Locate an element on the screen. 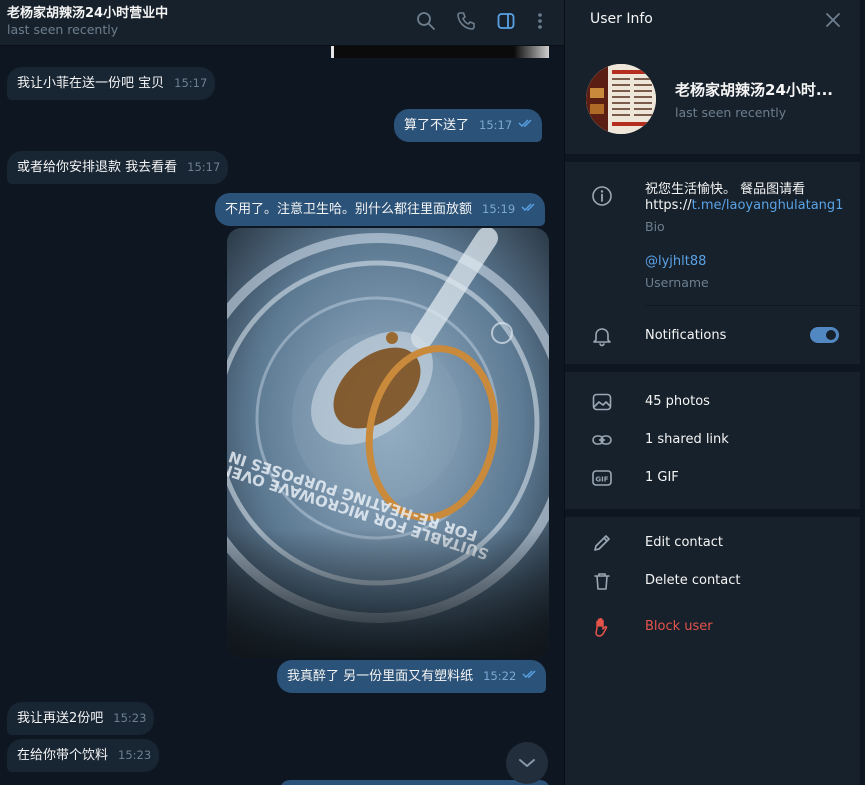  message-text: 我让小菲在送一份吧 宝贝 is located at coordinates (91, 83).